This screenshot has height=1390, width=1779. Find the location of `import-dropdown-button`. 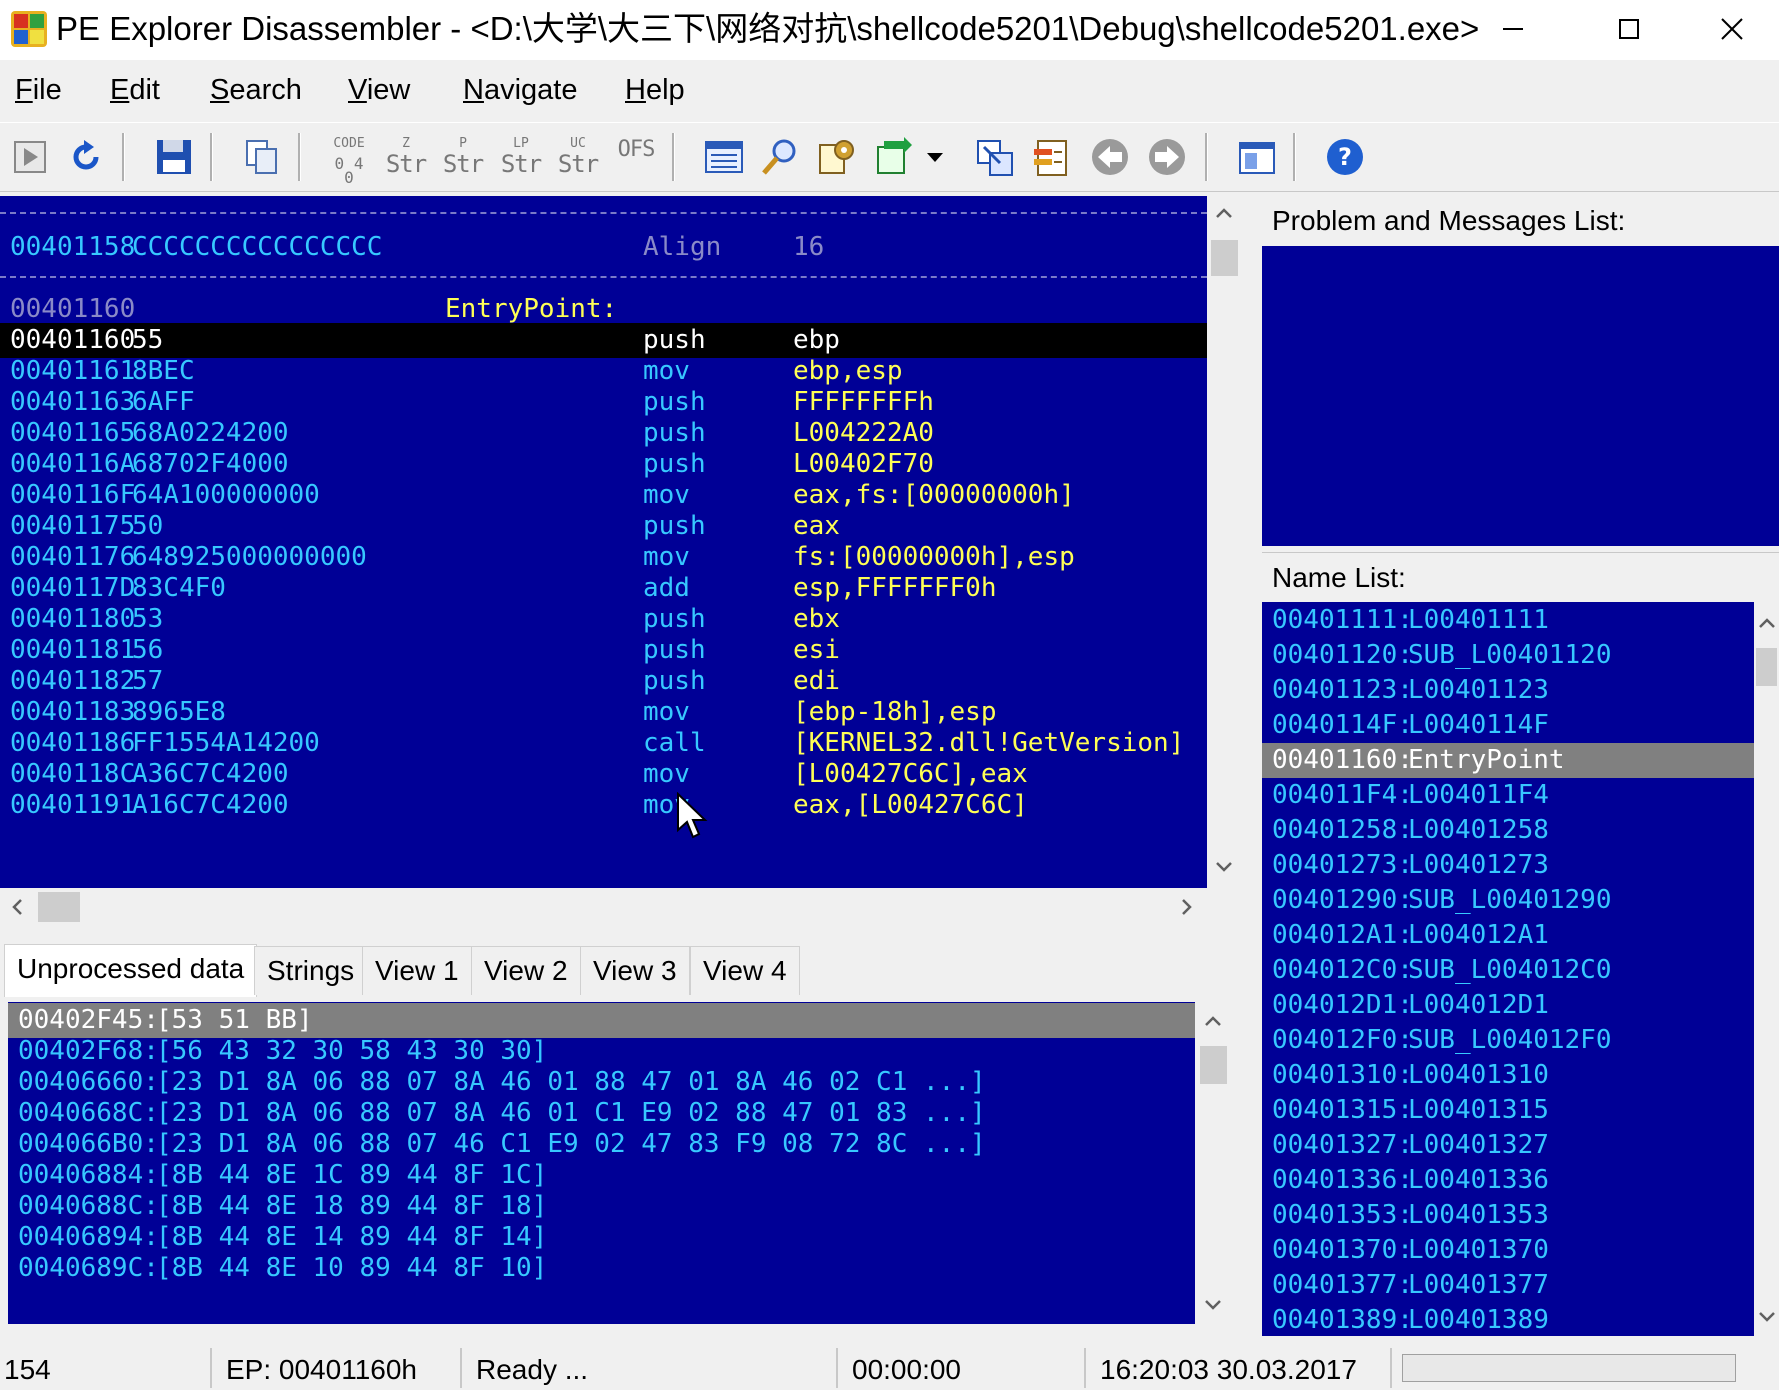

import-dropdown-button is located at coordinates (935, 157).